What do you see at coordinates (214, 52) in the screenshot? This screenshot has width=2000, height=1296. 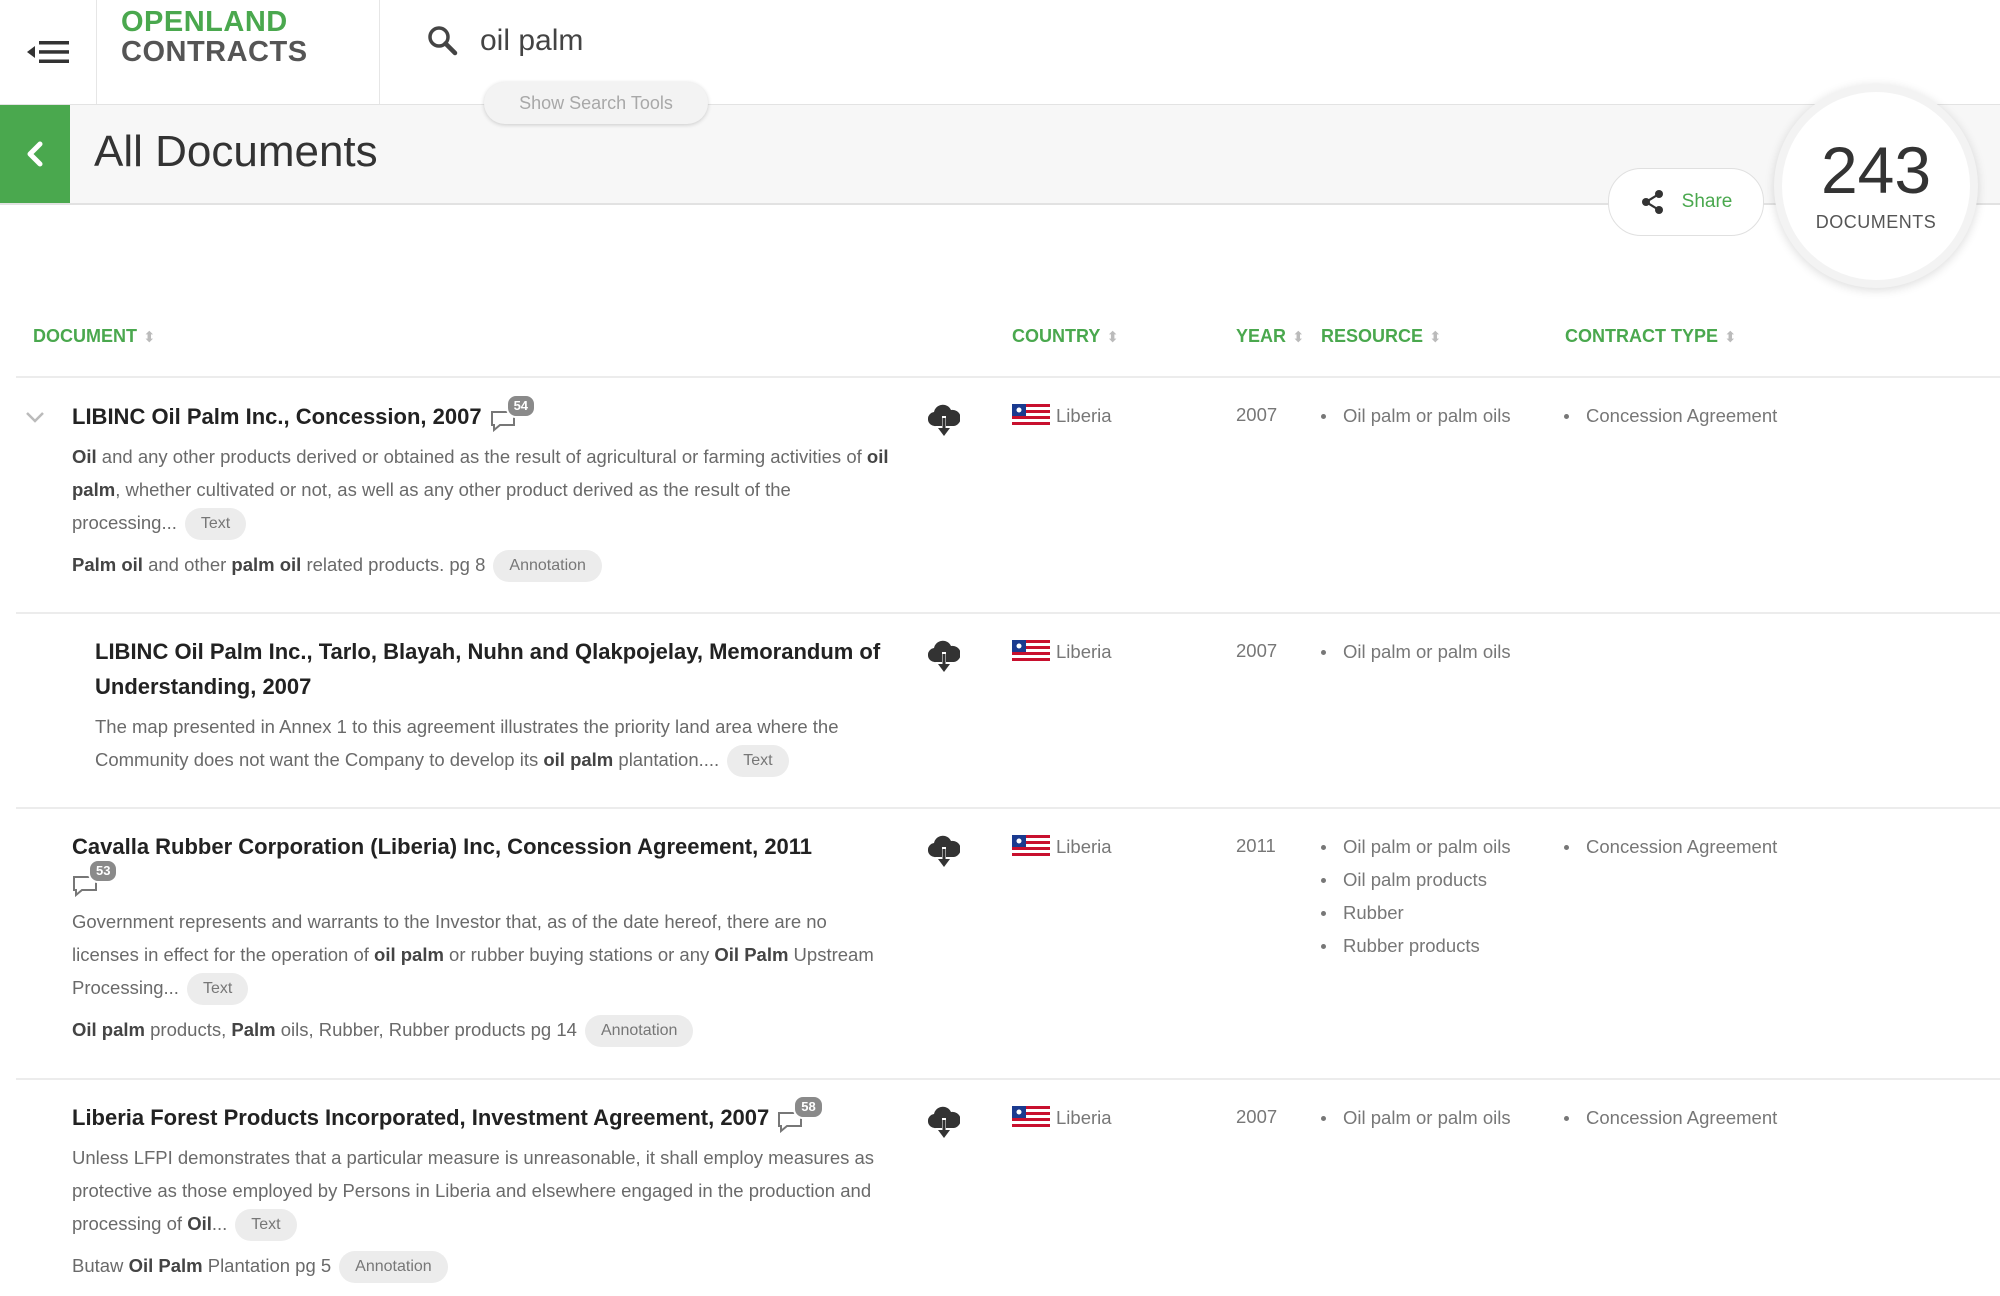 I see `logo-line2: CONTRACTS` at bounding box center [214, 52].